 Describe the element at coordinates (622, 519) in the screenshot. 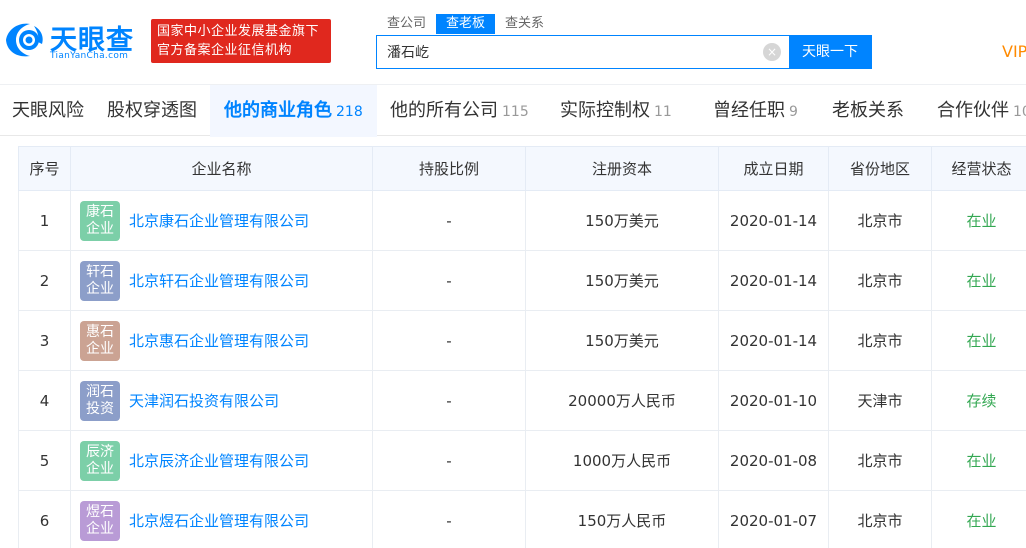

I see `registered-capital: 150万人民币` at that location.